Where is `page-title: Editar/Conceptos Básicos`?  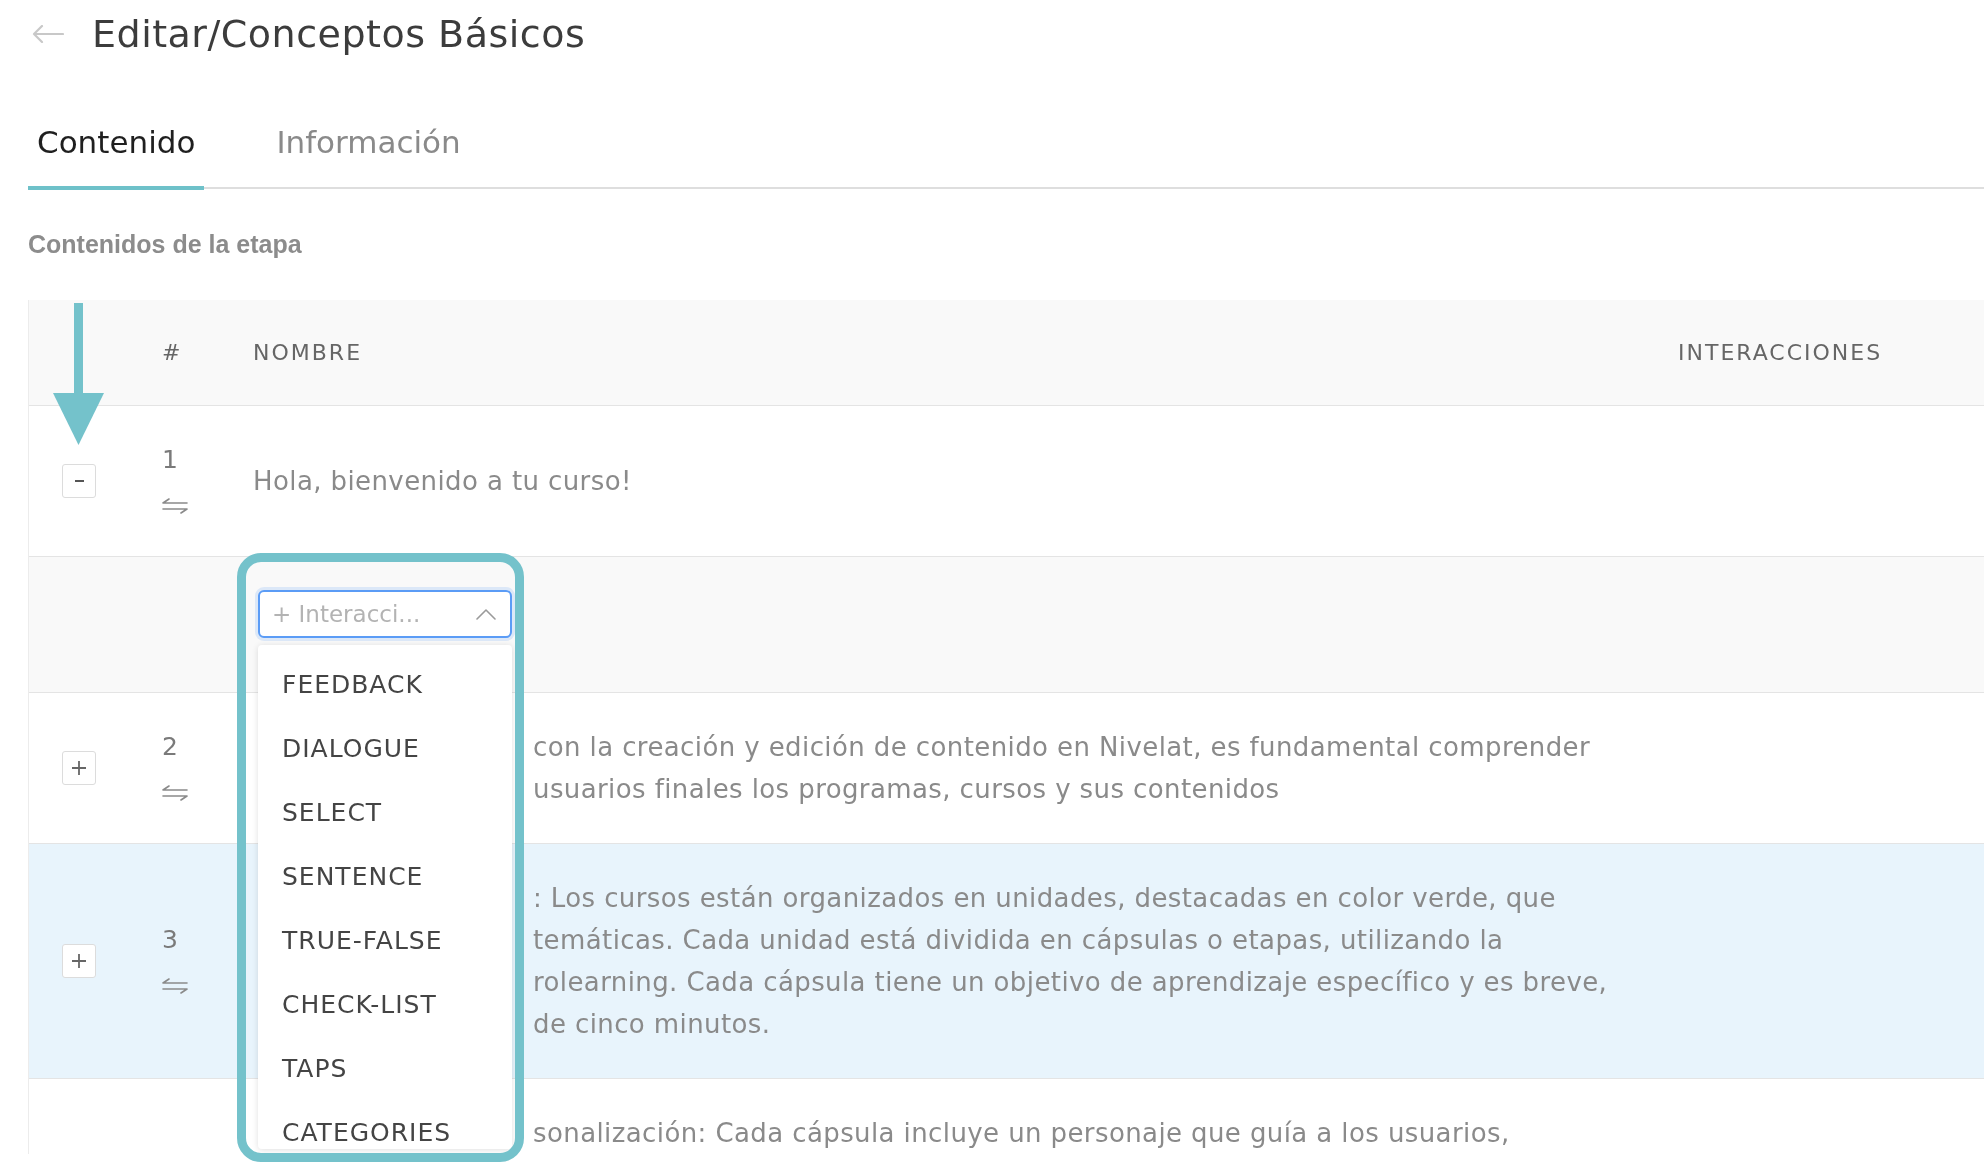 page-title: Editar/Conceptos Básicos is located at coordinates (339, 34).